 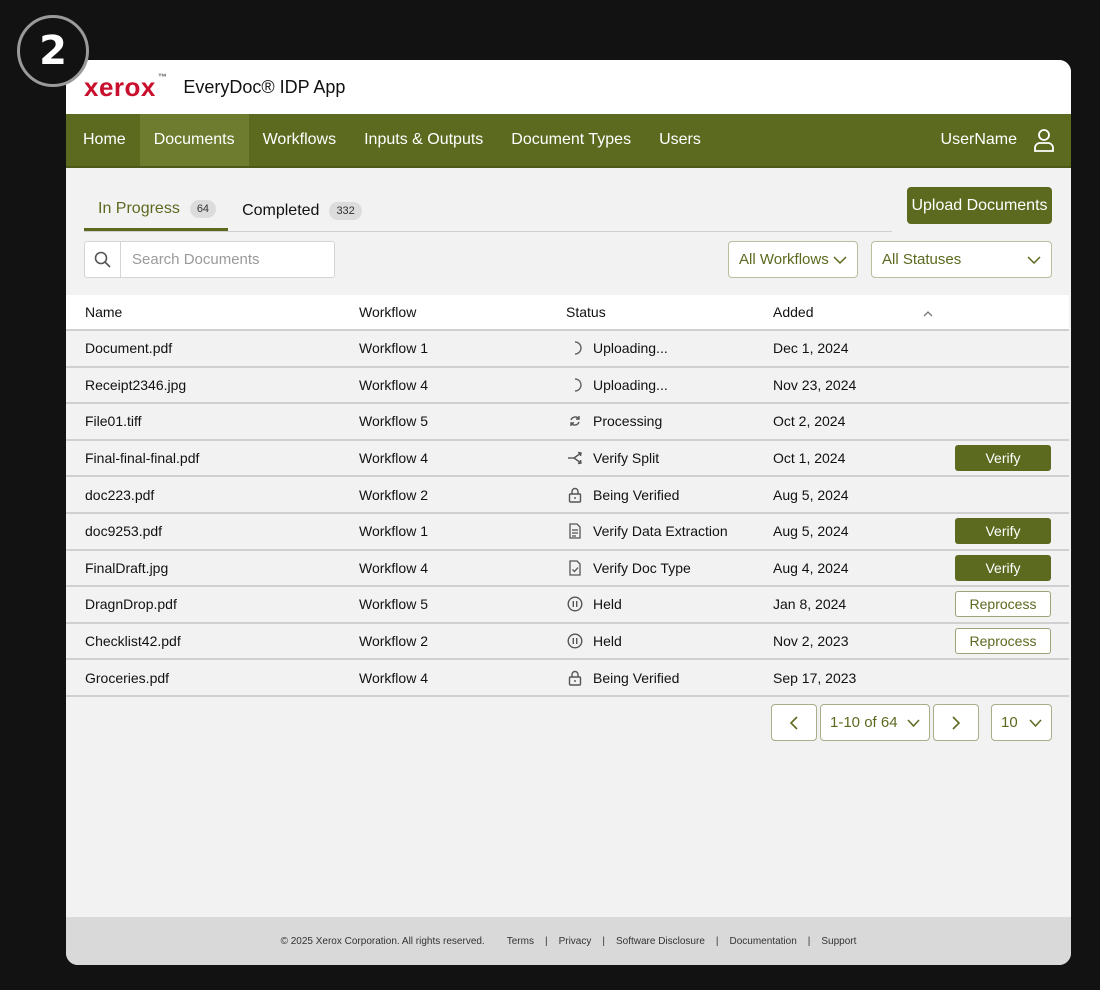 I want to click on tab-completed: Completed 332, so click(x=301, y=210).